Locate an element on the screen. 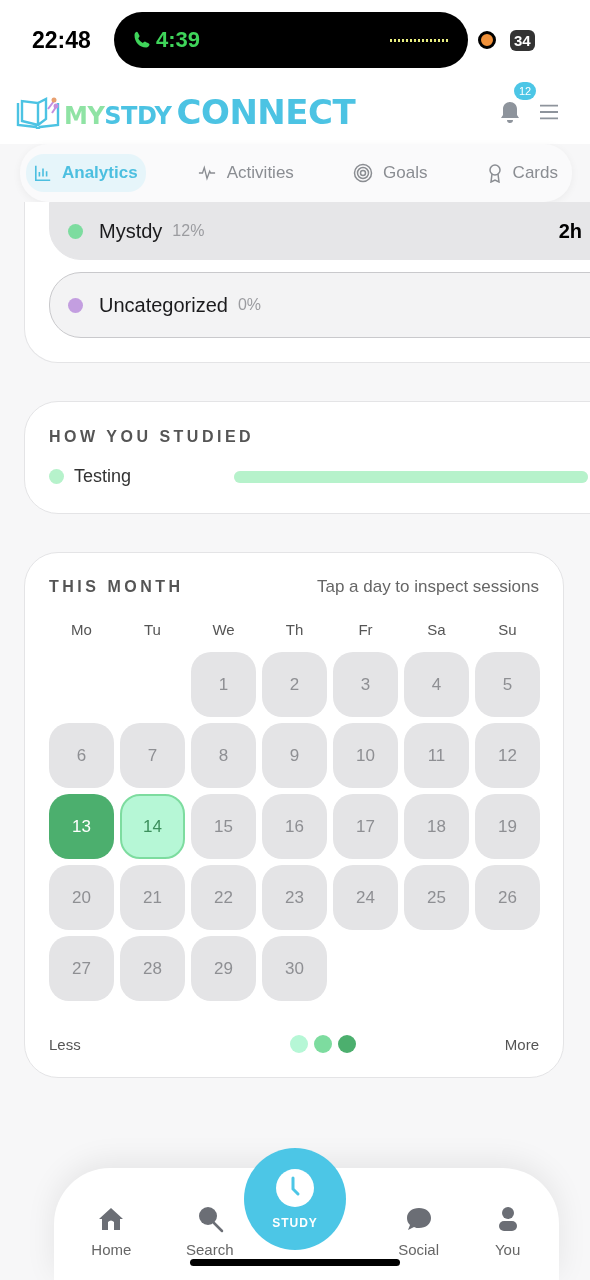 Image resolution: width=590 pixels, height=1280 pixels. tab: Analytics is located at coordinates (86, 173).